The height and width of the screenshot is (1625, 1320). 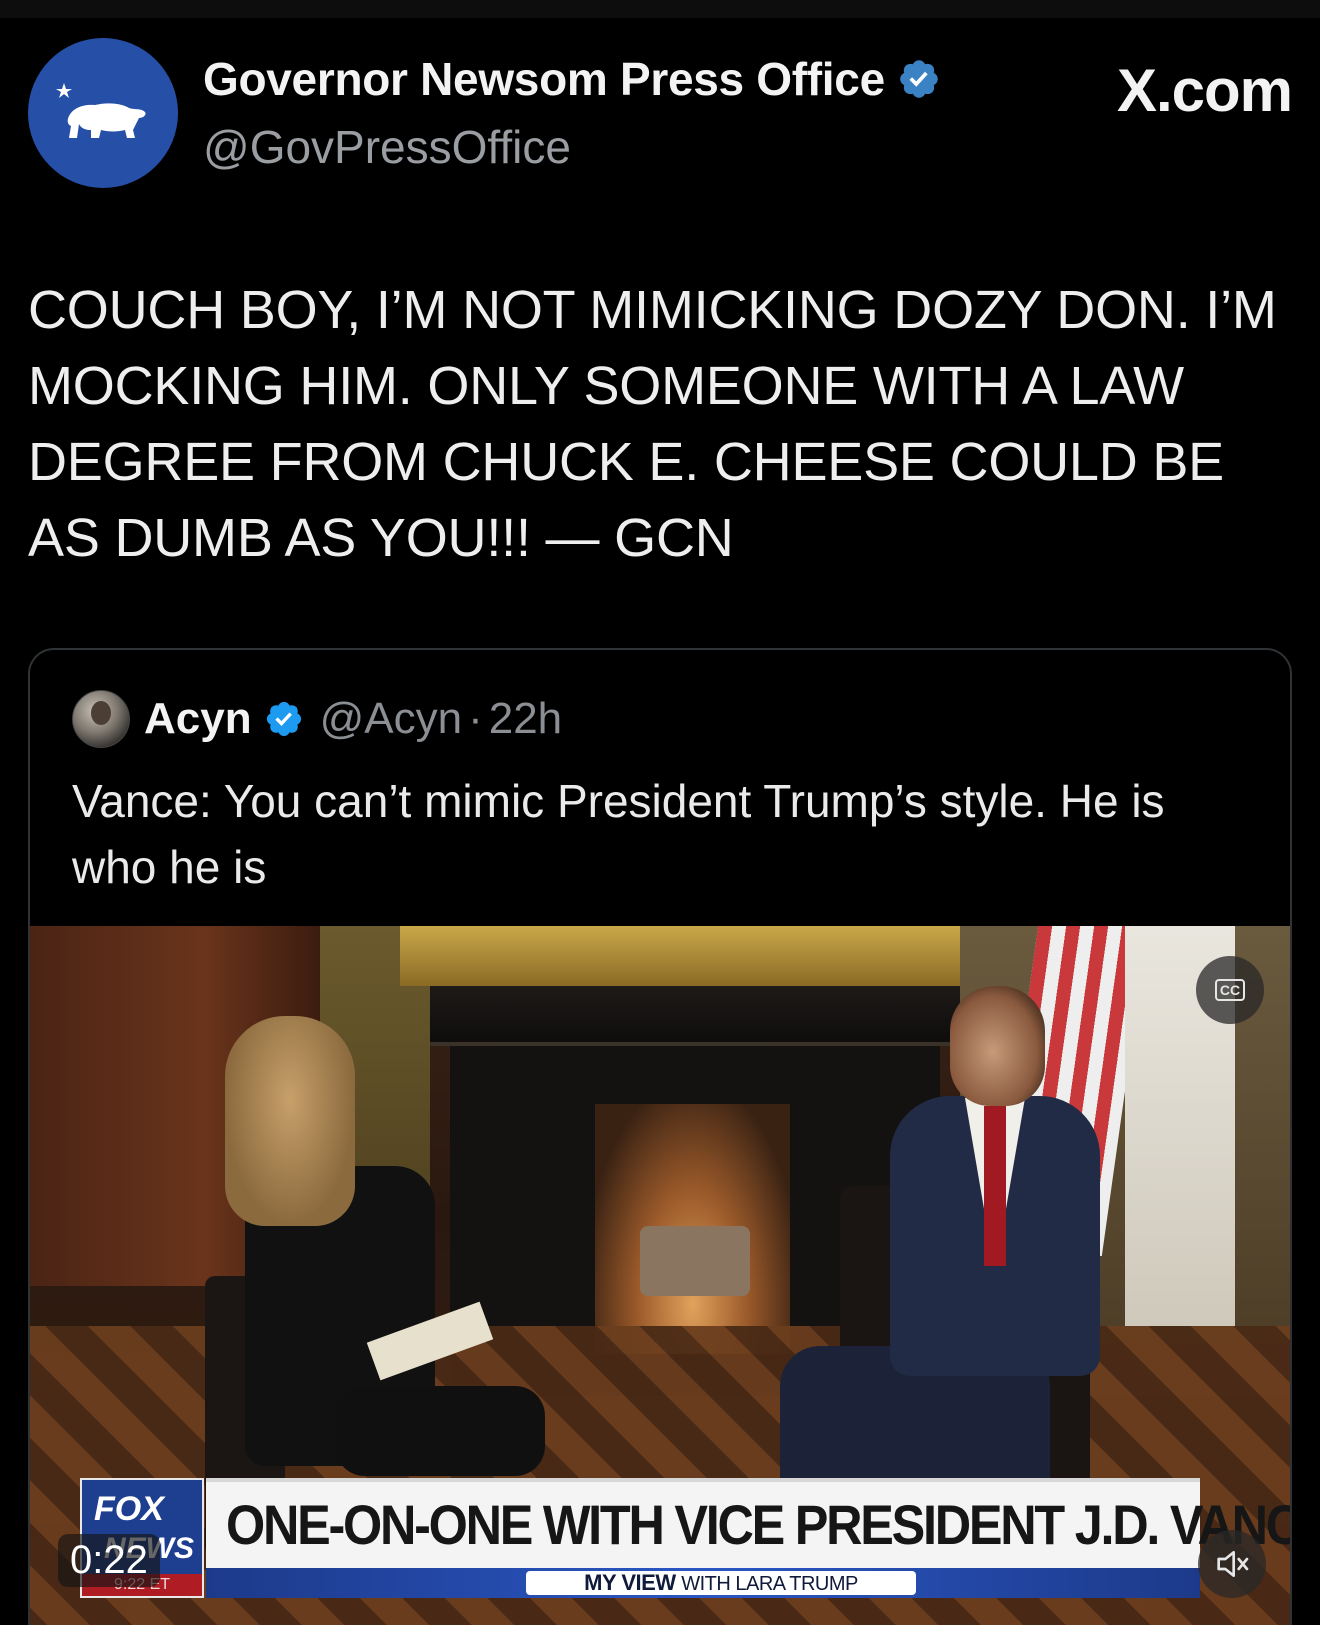 What do you see at coordinates (109, 1560) in the screenshot?
I see `video-time-remaining: 0:22` at bounding box center [109, 1560].